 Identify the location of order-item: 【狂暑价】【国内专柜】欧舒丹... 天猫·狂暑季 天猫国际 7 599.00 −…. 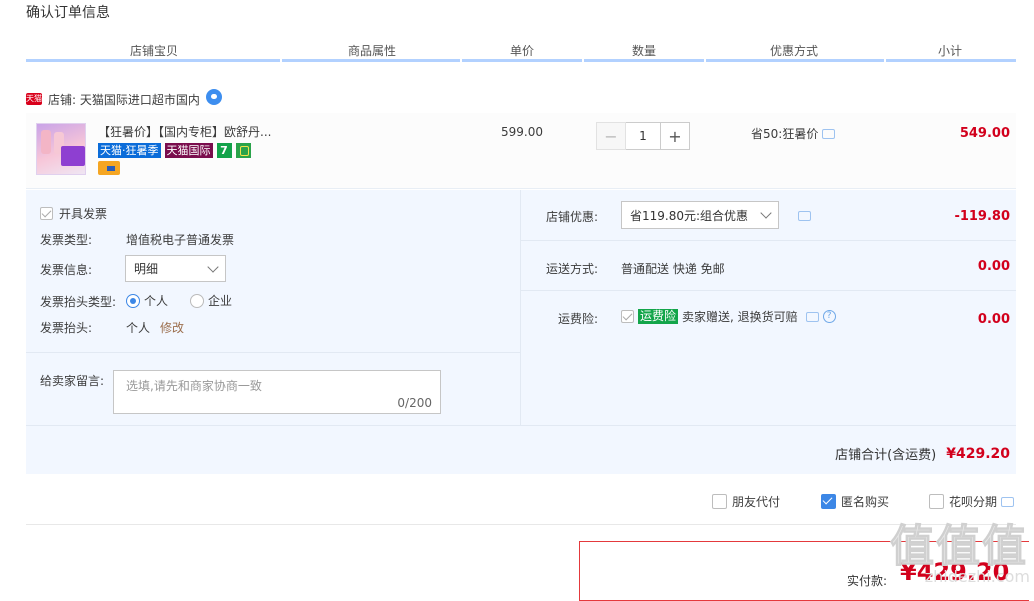
(521, 151).